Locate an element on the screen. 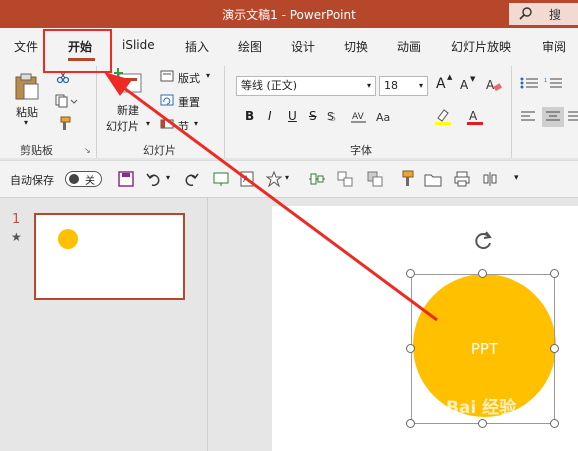 The width and height of the screenshot is (578, 451). watermark-logo: Bai 经验 is located at coordinates (481, 408).